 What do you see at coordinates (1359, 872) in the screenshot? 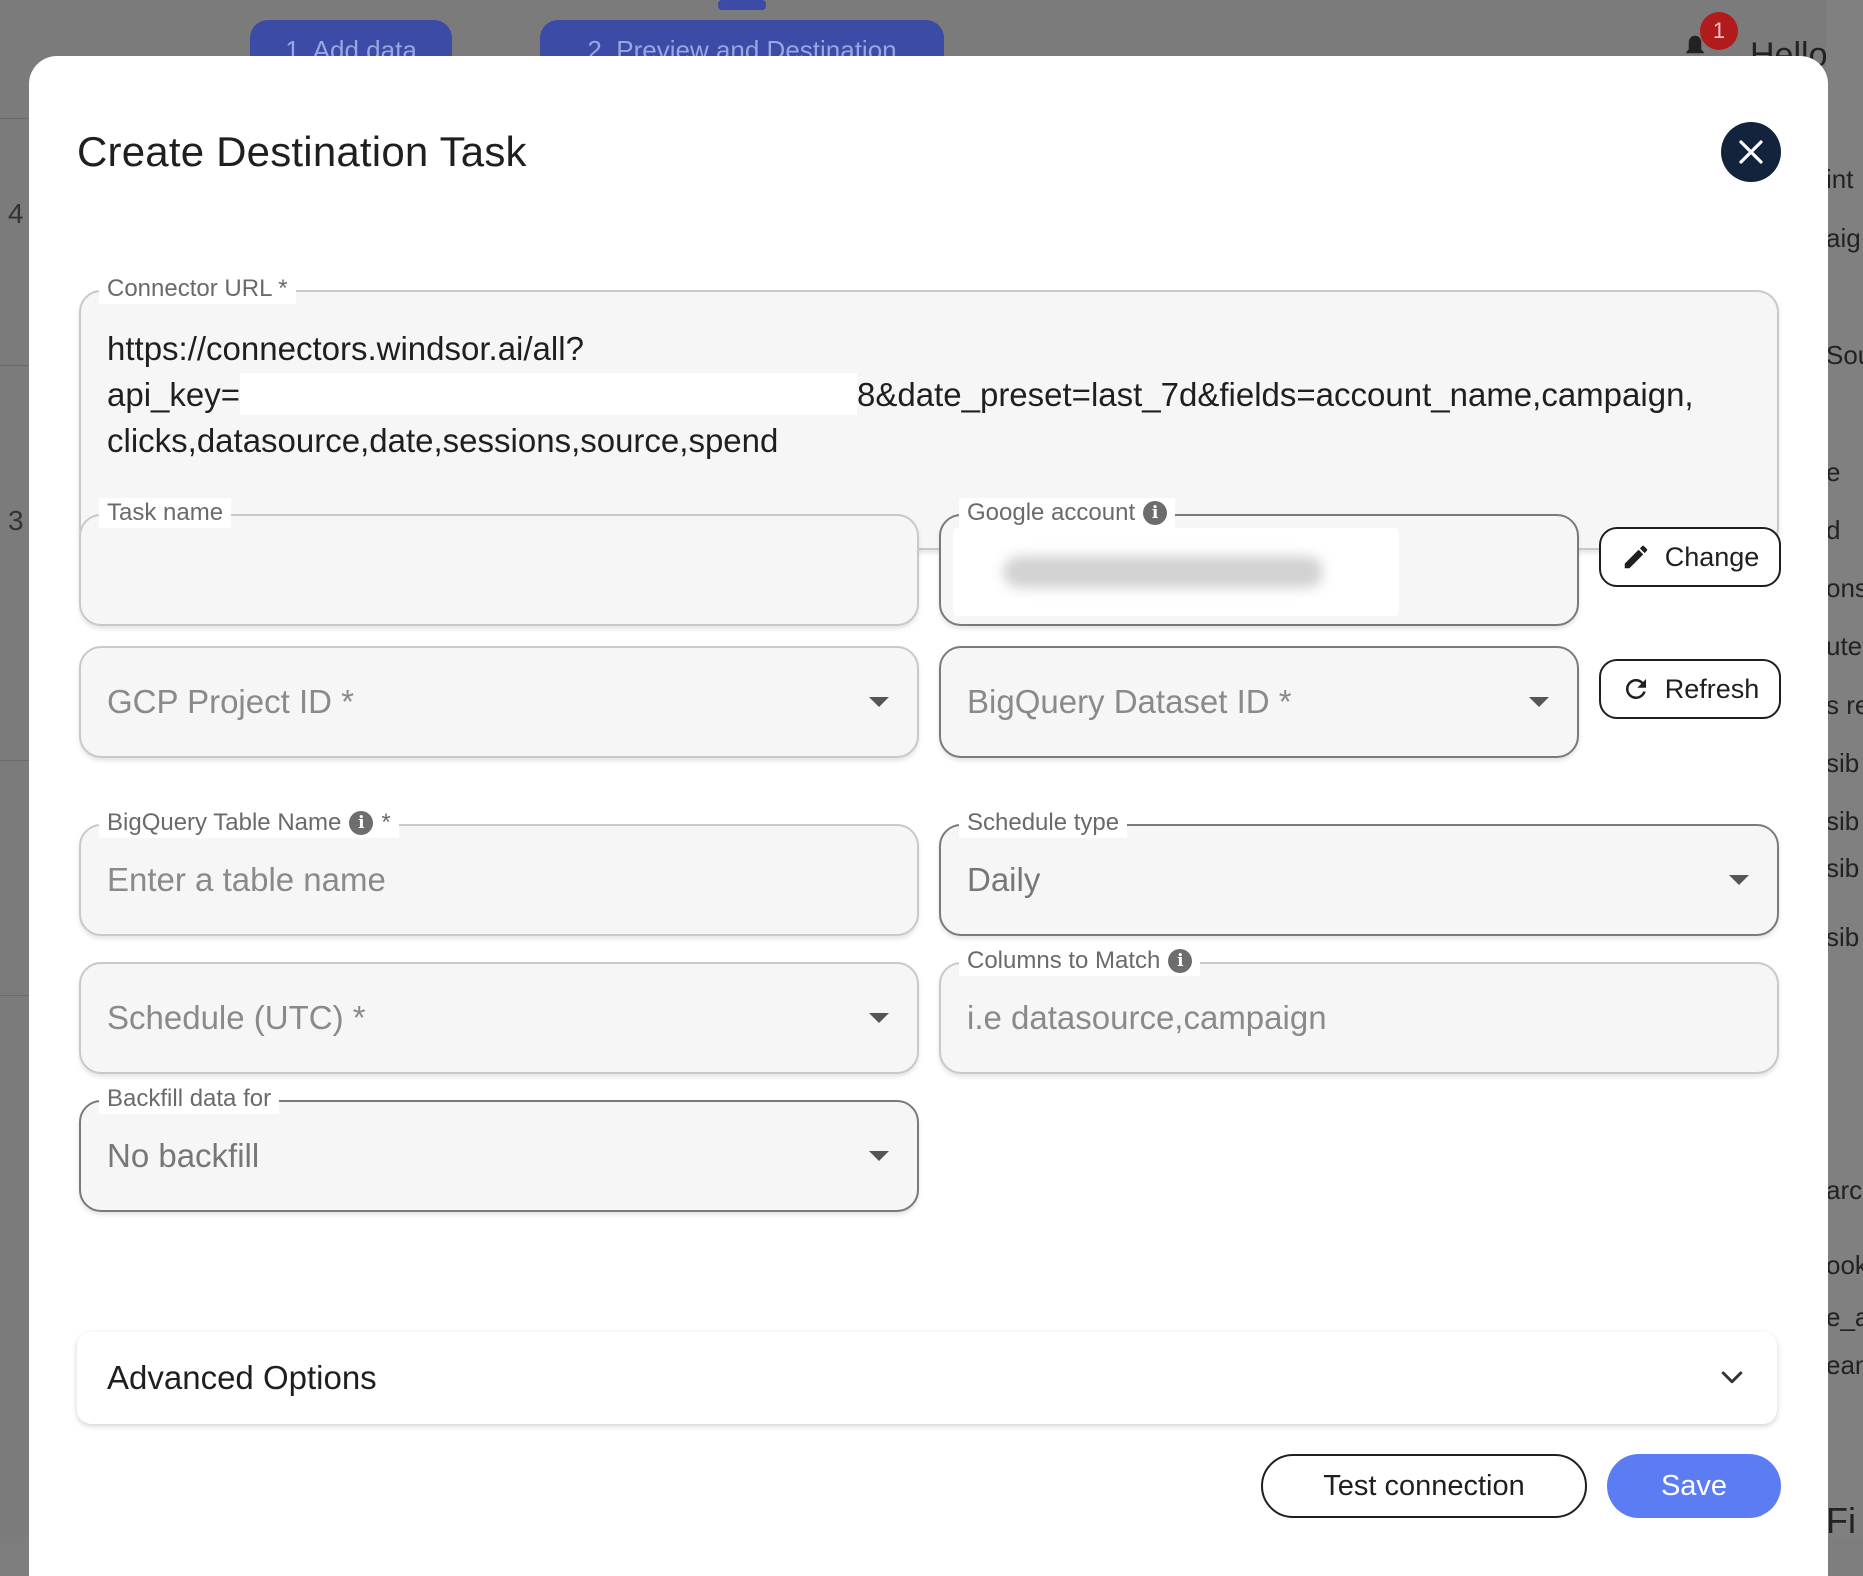
I see `schedule-type-select: Schedule type Daily` at bounding box center [1359, 872].